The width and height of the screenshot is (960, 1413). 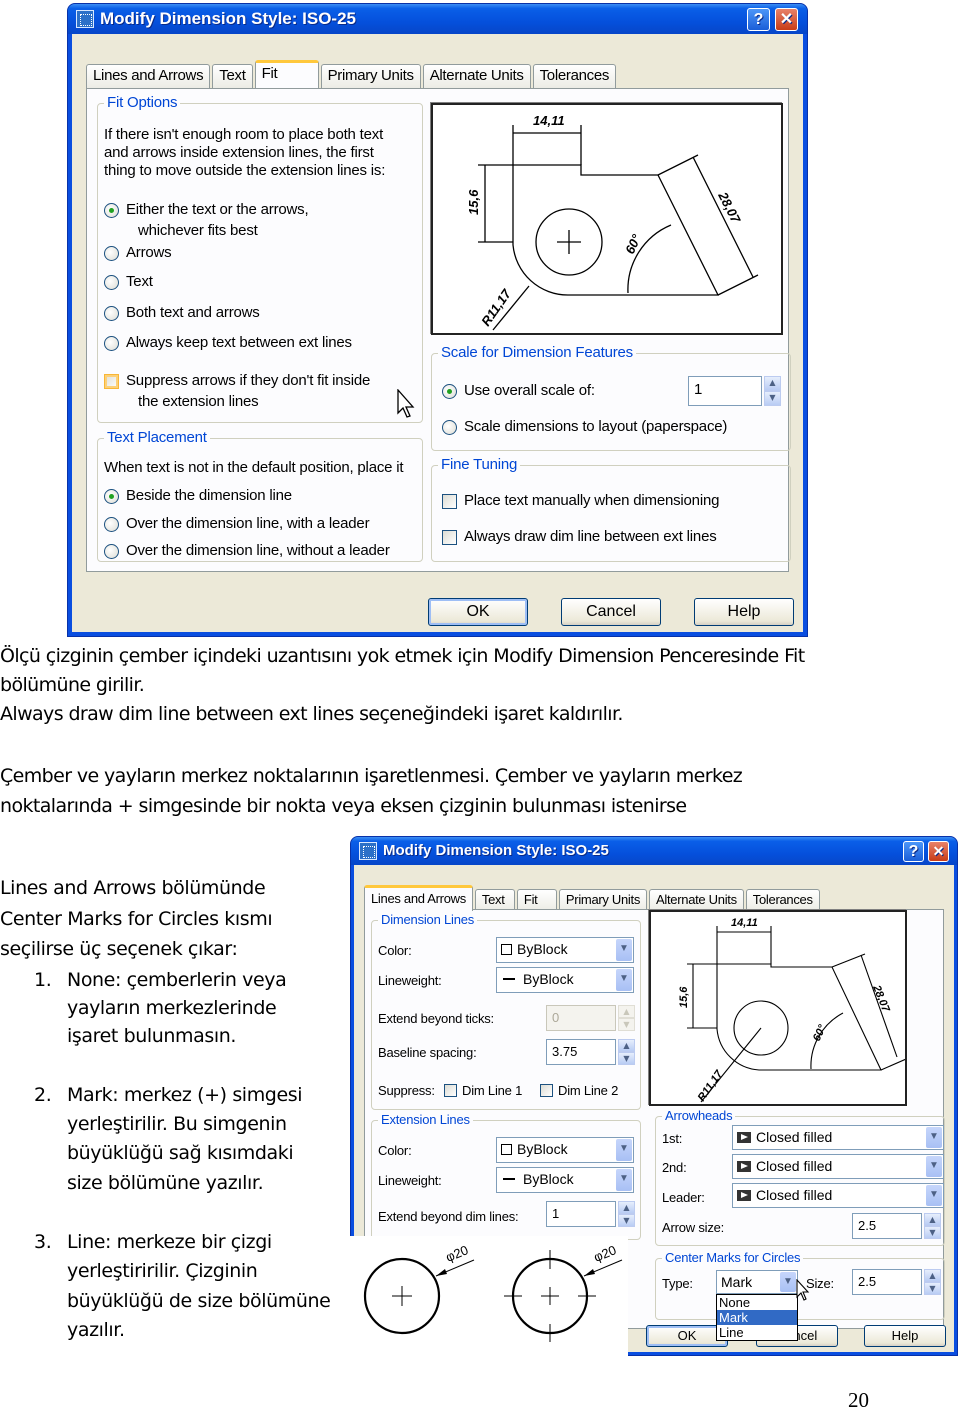 I want to click on radio-over-without-leader, so click(x=111, y=551).